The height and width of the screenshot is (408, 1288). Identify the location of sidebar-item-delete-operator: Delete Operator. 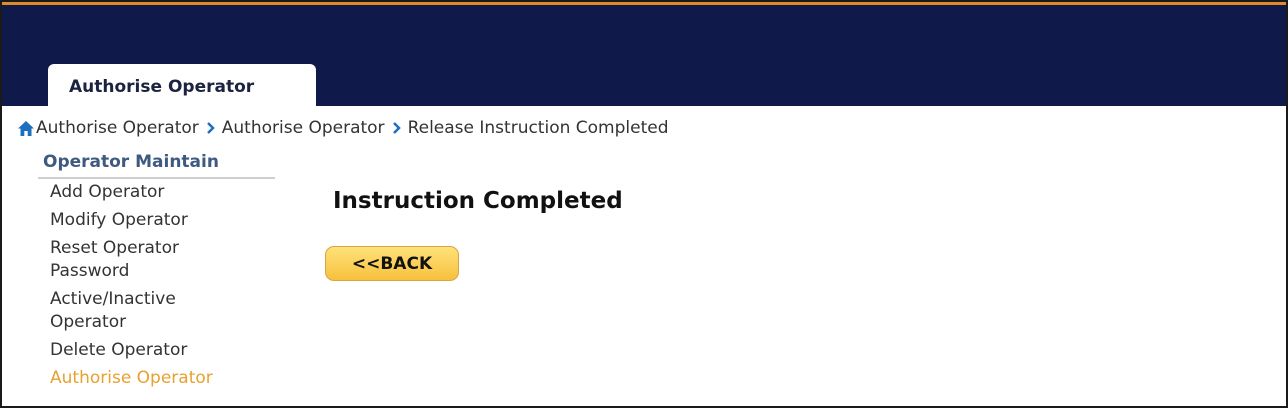
(144, 351).